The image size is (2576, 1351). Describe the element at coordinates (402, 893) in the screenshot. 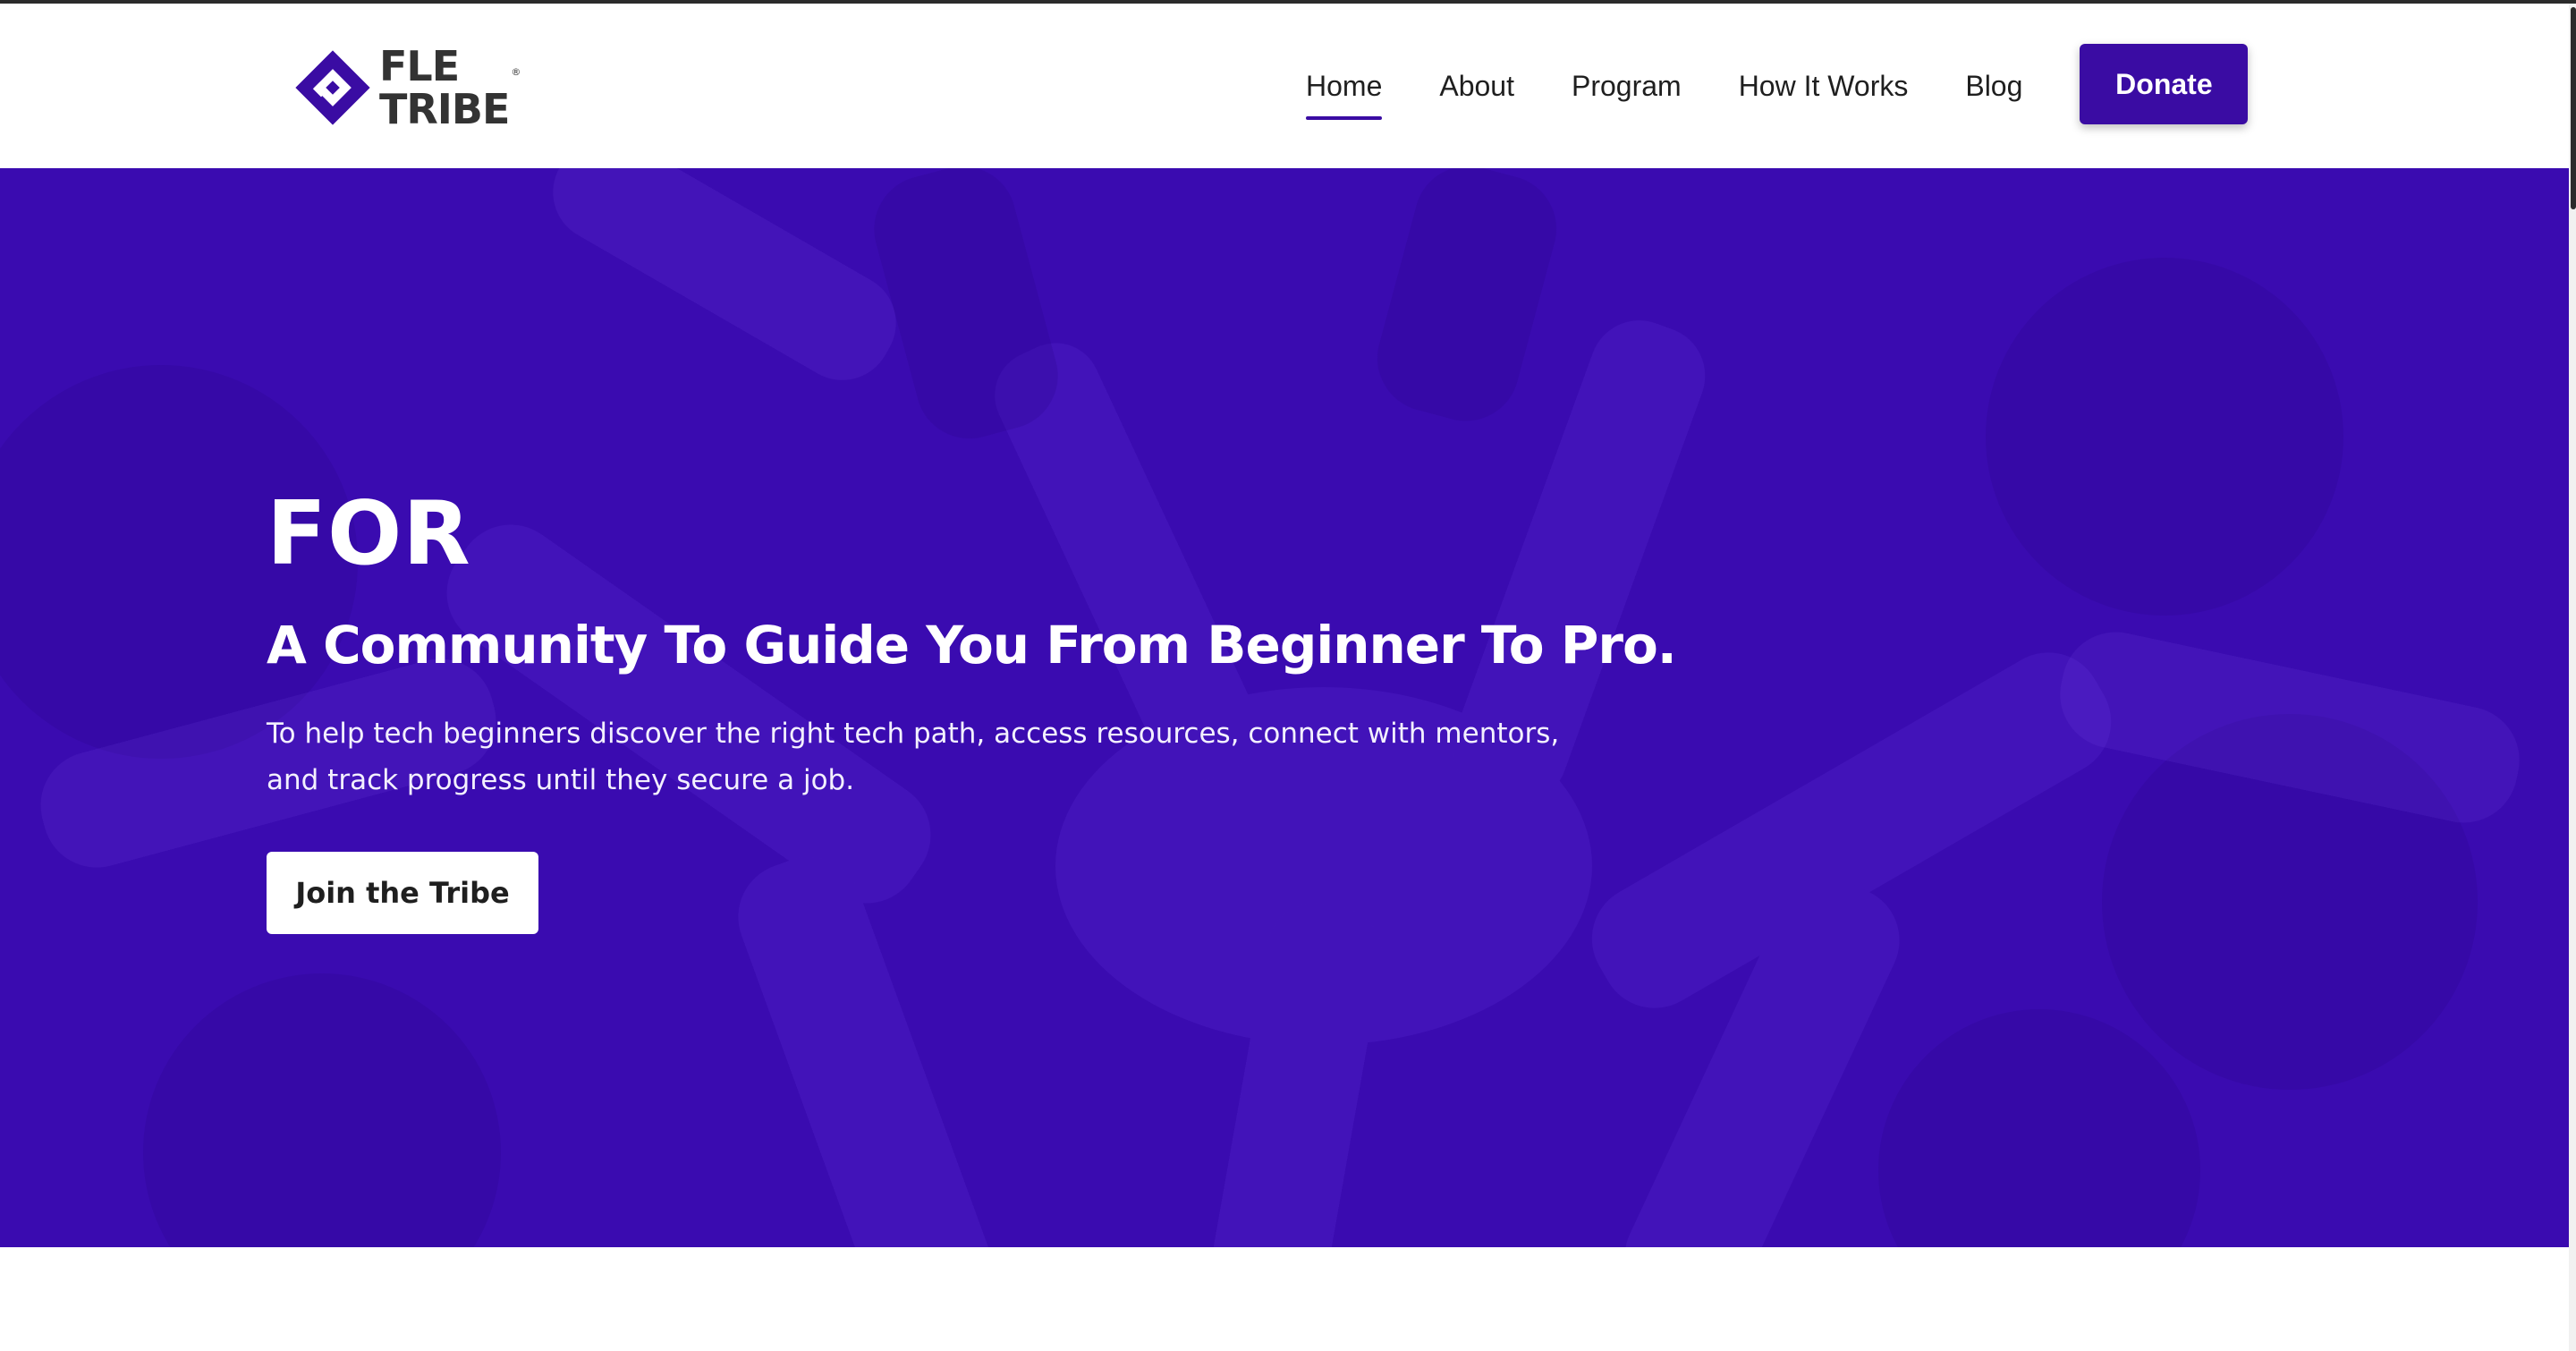

I see `join-tribe-button: Join the Tribe` at that location.